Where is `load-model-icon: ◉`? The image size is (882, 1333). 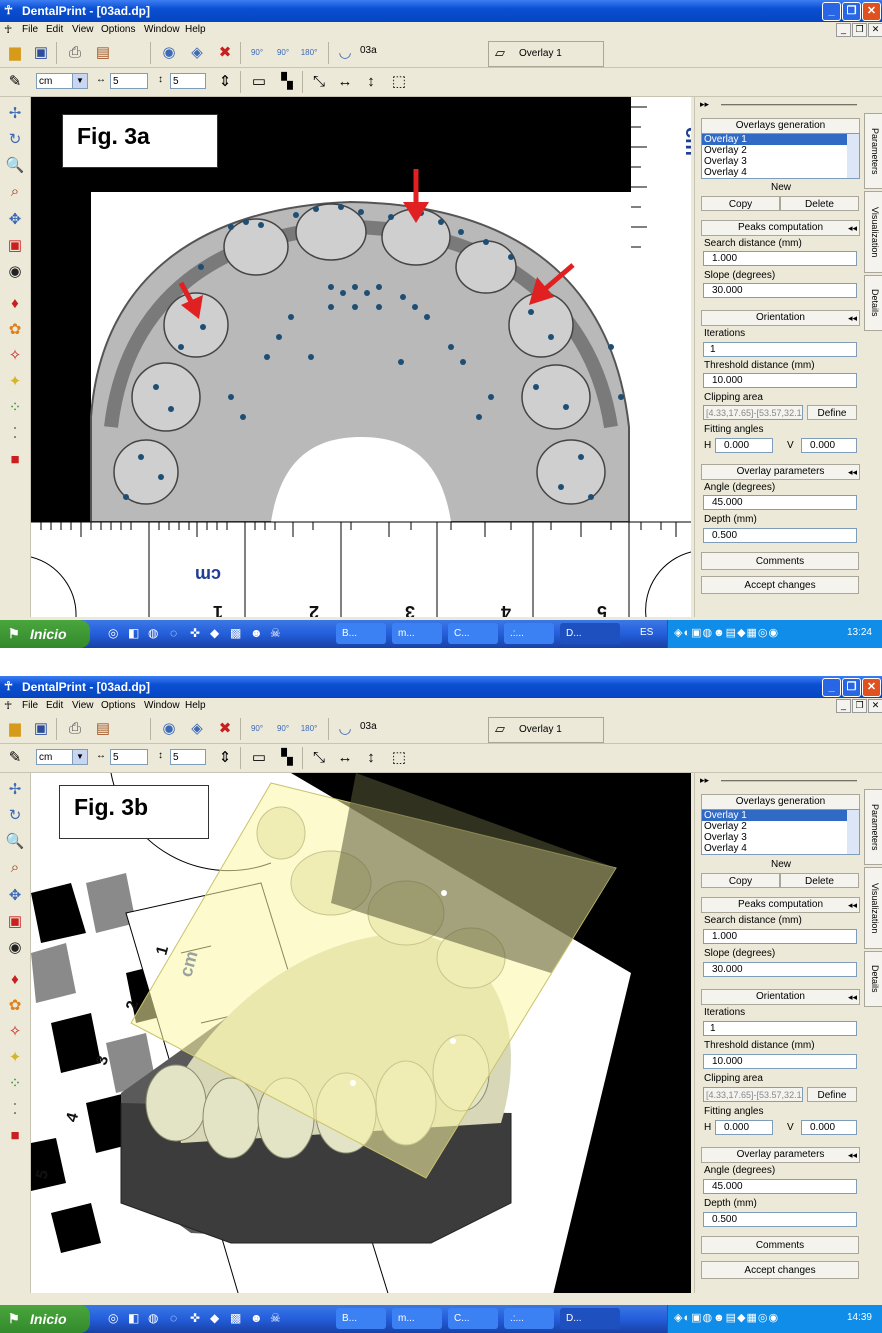
load-model-icon: ◉ is located at coordinates (169, 53).